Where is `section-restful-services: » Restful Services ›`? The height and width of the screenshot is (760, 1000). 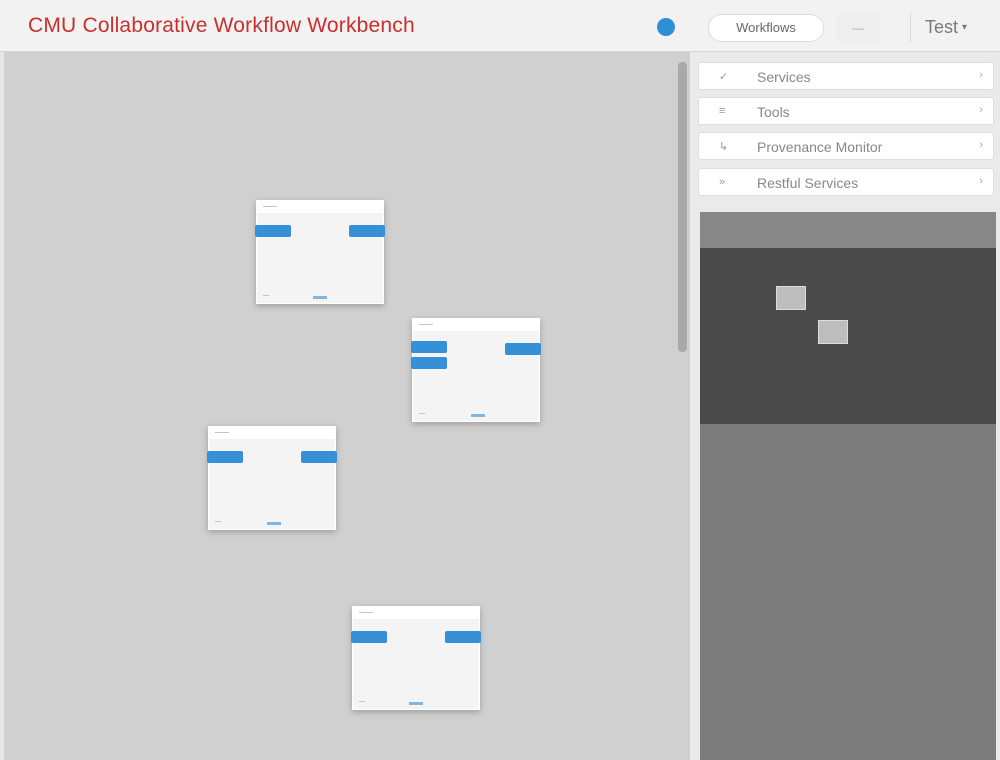 section-restful-services: » Restful Services › is located at coordinates (846, 182).